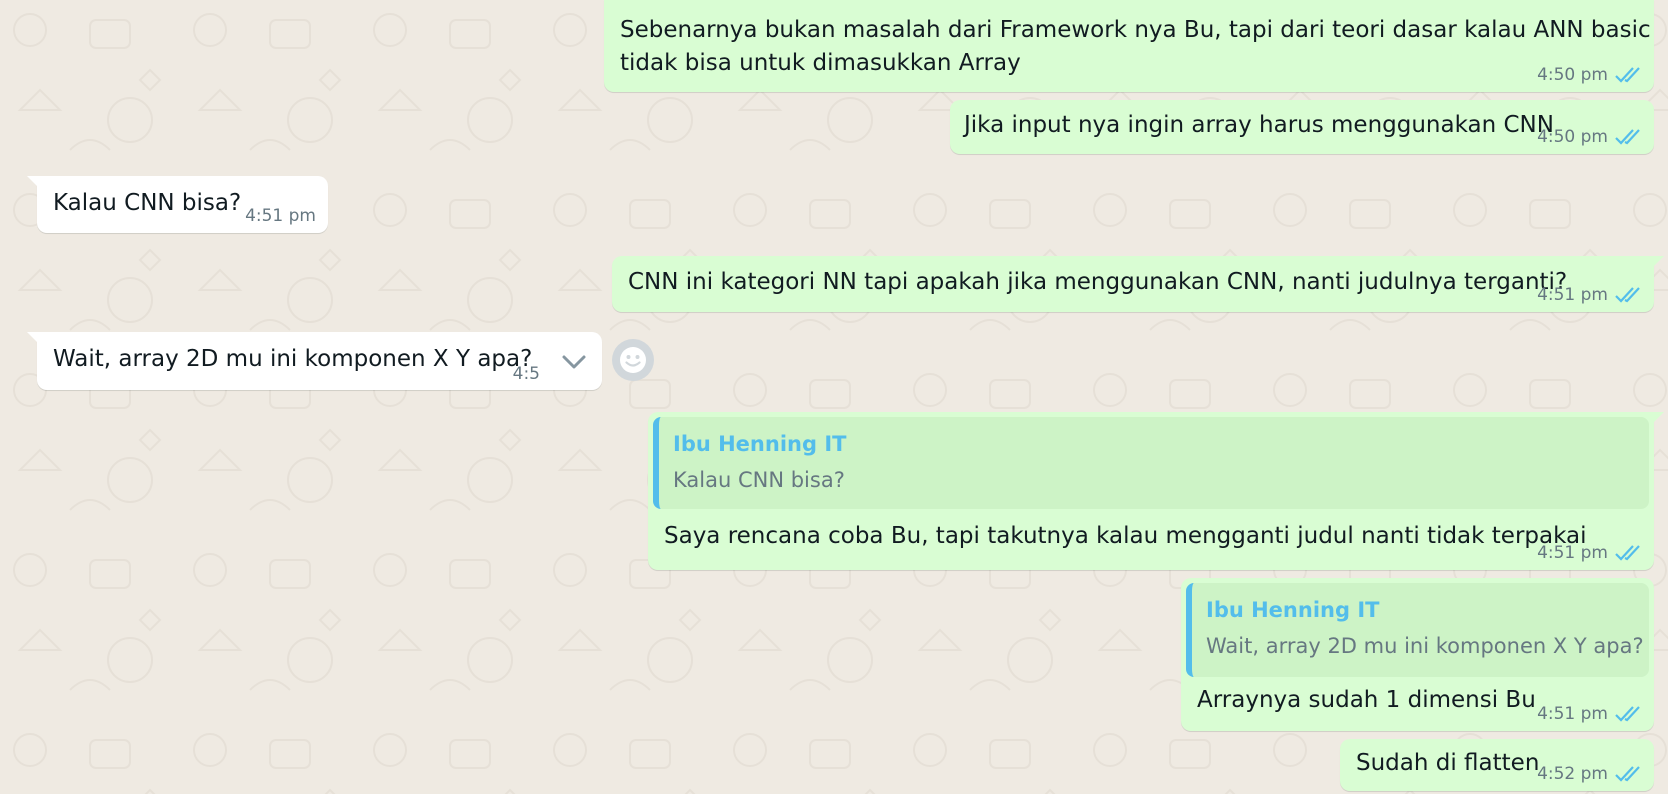 The height and width of the screenshot is (794, 1668). I want to click on react-button, so click(633, 360).